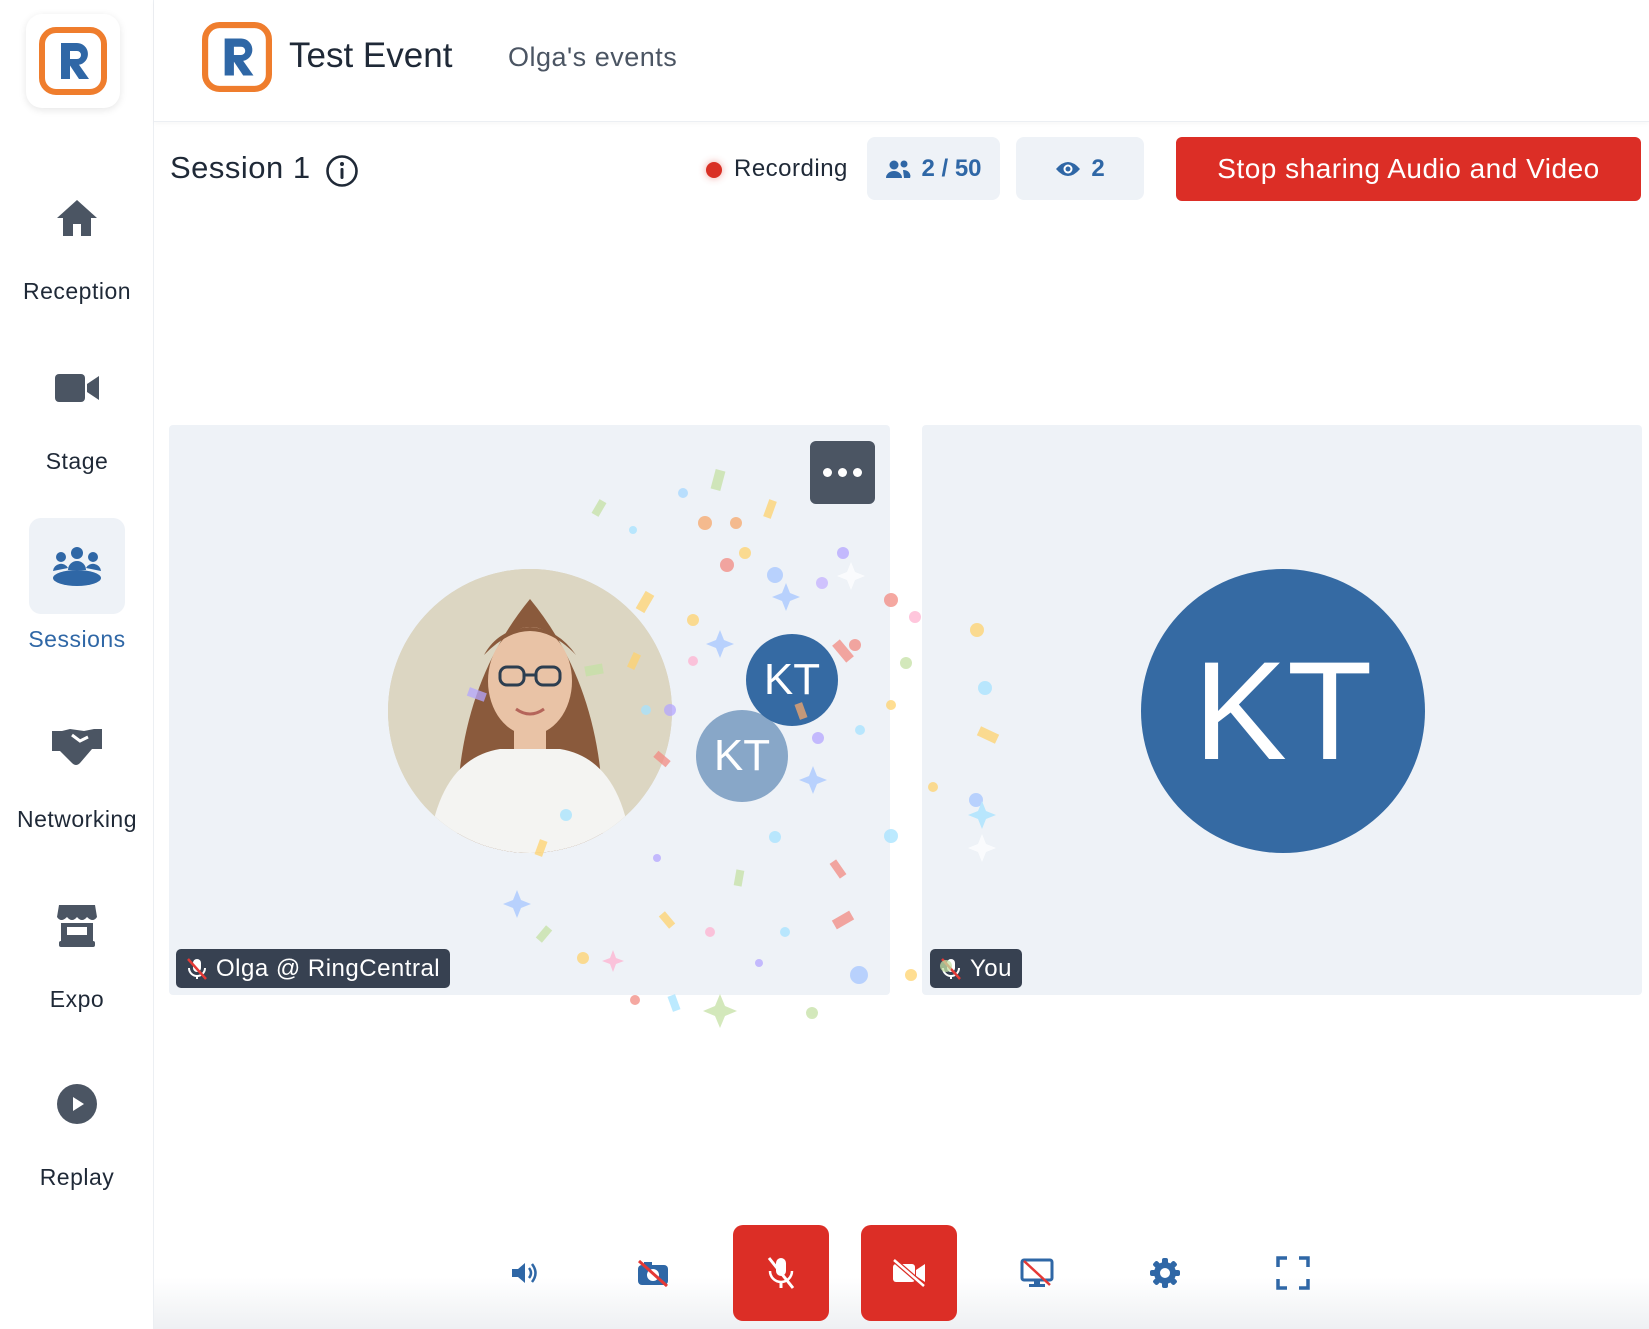  What do you see at coordinates (898, 169) in the screenshot?
I see `people-icon` at bounding box center [898, 169].